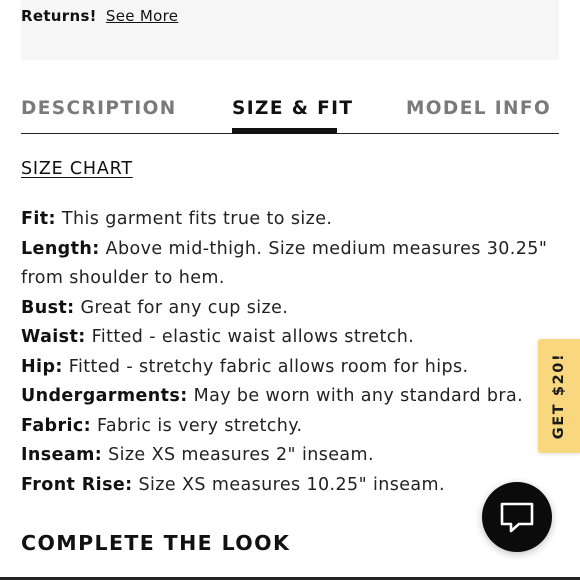  I want to click on front-rise-value: Size XS measures 10.25" inseam., so click(291, 484).